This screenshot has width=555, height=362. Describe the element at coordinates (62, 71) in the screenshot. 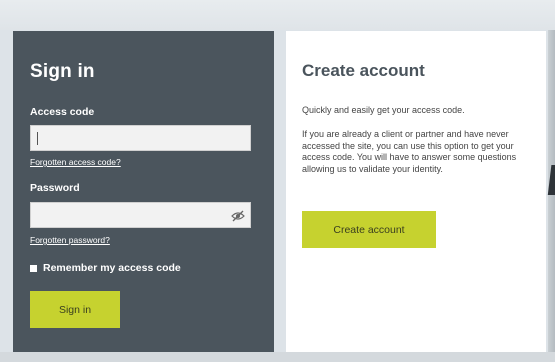

I see `signin-title: Sign in` at that location.